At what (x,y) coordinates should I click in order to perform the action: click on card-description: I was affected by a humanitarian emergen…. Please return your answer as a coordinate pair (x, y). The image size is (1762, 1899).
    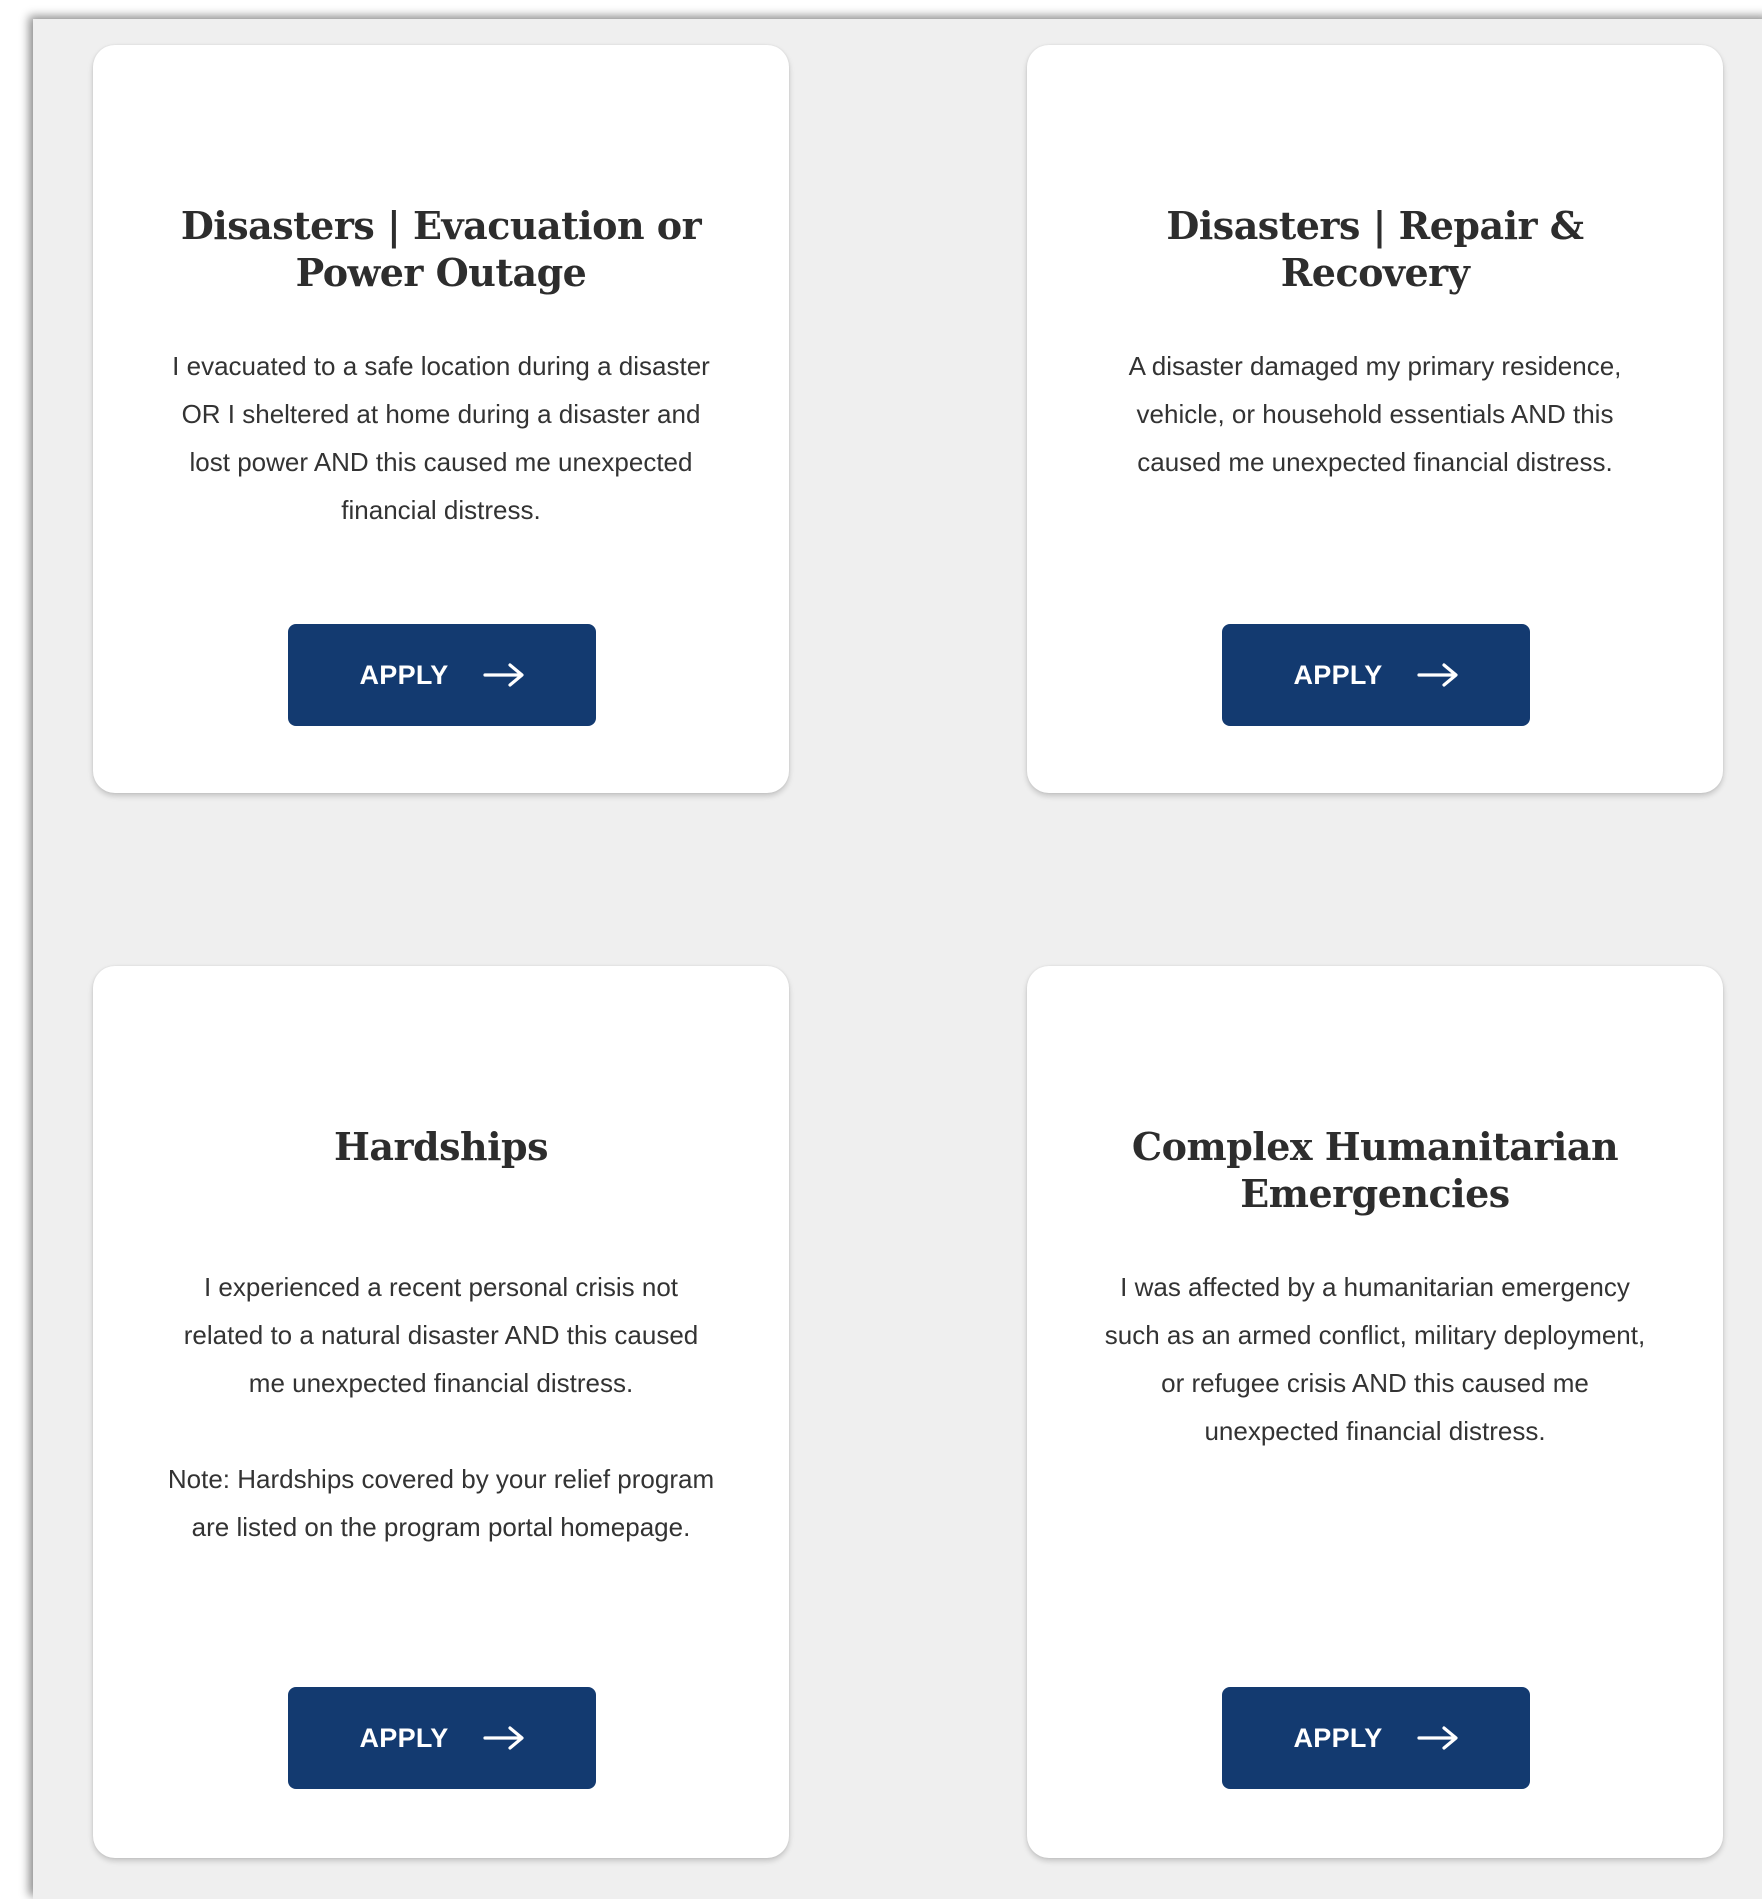
    Looking at the image, I should click on (1375, 1359).